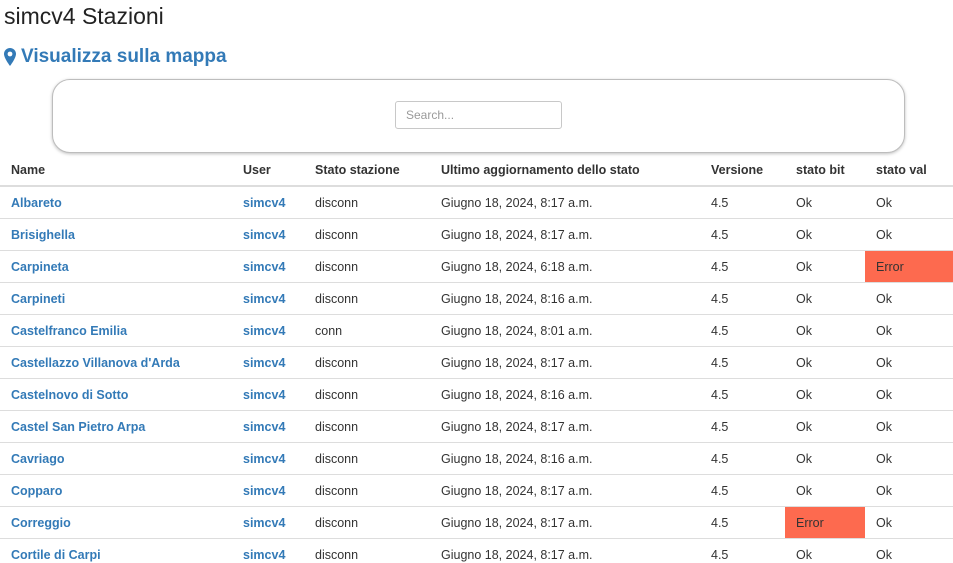 The height and width of the screenshot is (563, 953). Describe the element at coordinates (565, 171) in the screenshot. I see `column-header-ultimo-aggiornamento: Ultimo aggiornamento dello stato` at that location.